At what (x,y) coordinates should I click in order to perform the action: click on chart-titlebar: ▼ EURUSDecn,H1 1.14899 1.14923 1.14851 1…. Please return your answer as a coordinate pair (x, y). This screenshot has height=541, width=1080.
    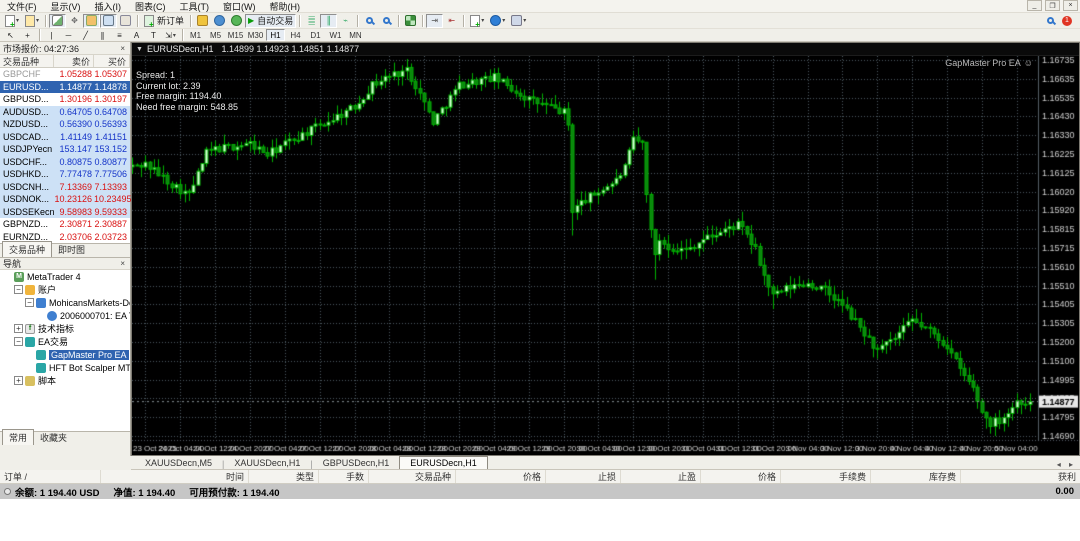
    Looking at the image, I should click on (605, 49).